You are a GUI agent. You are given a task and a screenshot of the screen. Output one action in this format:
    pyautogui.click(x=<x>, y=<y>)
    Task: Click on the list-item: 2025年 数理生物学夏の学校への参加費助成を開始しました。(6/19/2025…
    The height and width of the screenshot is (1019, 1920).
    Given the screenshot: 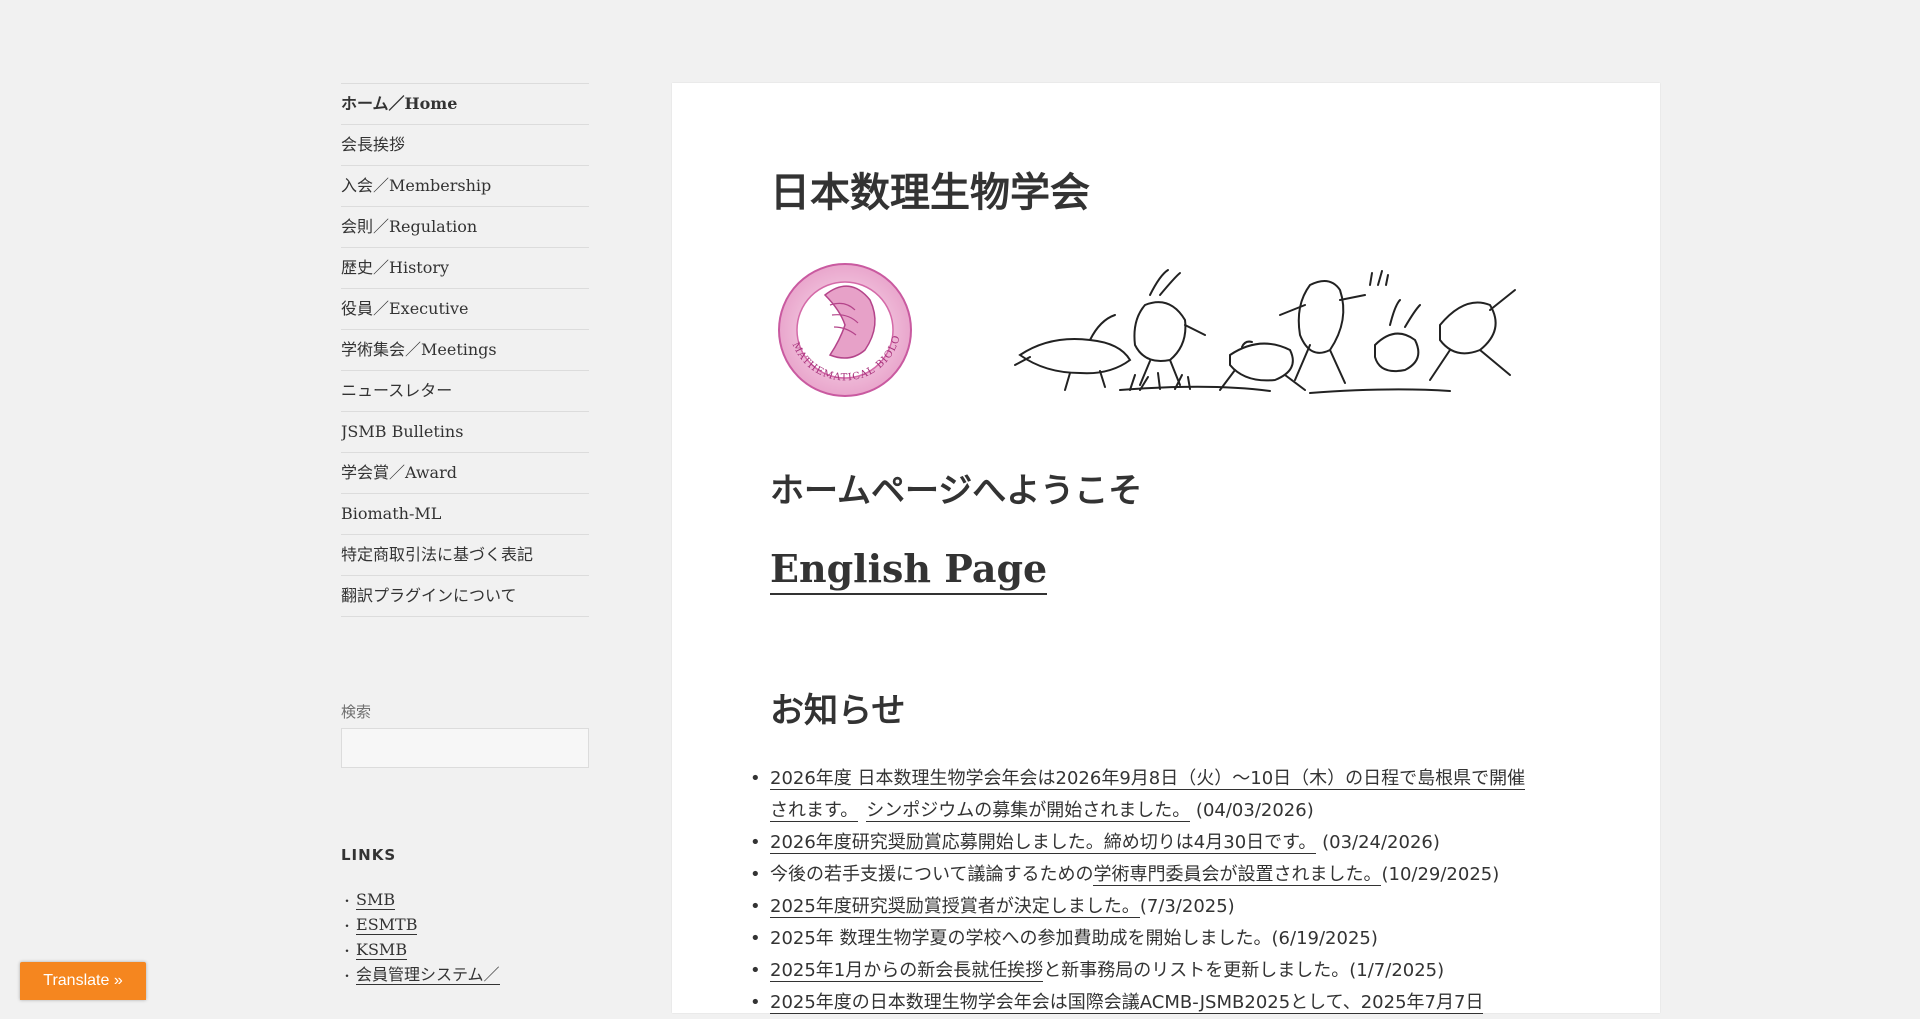 What is the action you would take?
    pyautogui.click(x=1160, y=939)
    